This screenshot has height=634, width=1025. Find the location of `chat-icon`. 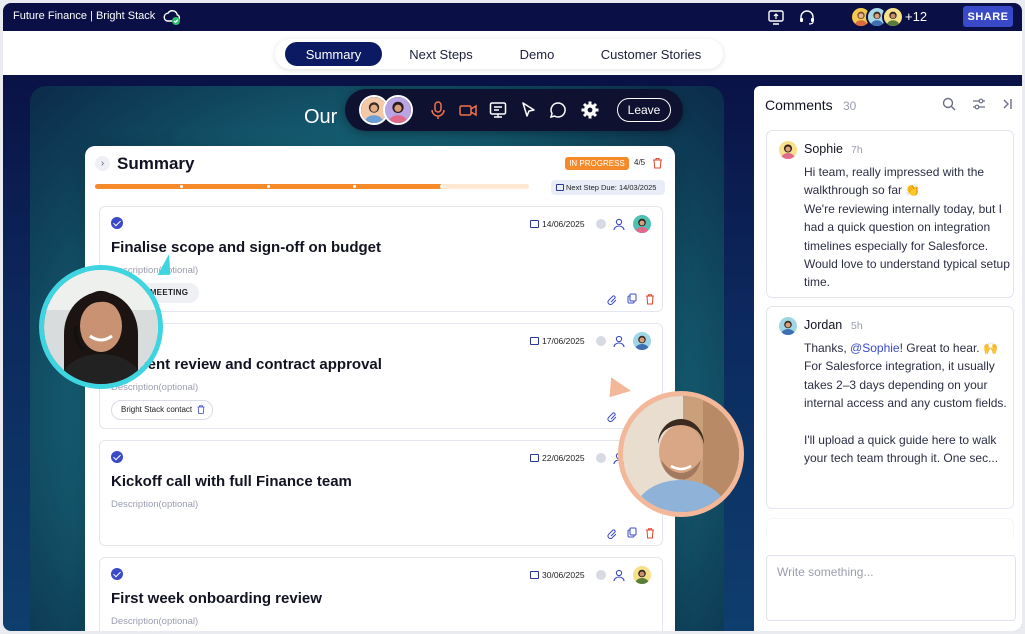

chat-icon is located at coordinates (558, 110).